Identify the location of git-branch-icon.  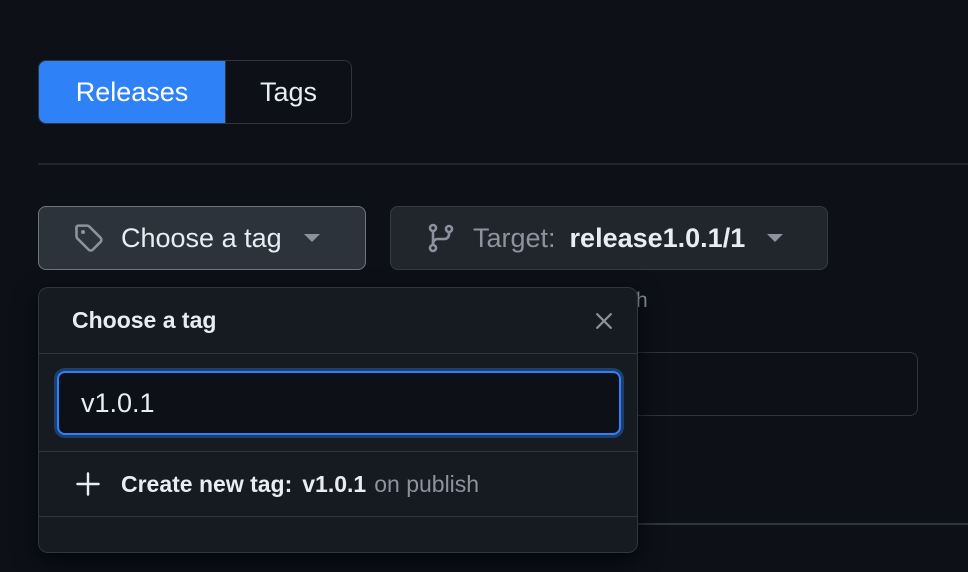
(441, 238).